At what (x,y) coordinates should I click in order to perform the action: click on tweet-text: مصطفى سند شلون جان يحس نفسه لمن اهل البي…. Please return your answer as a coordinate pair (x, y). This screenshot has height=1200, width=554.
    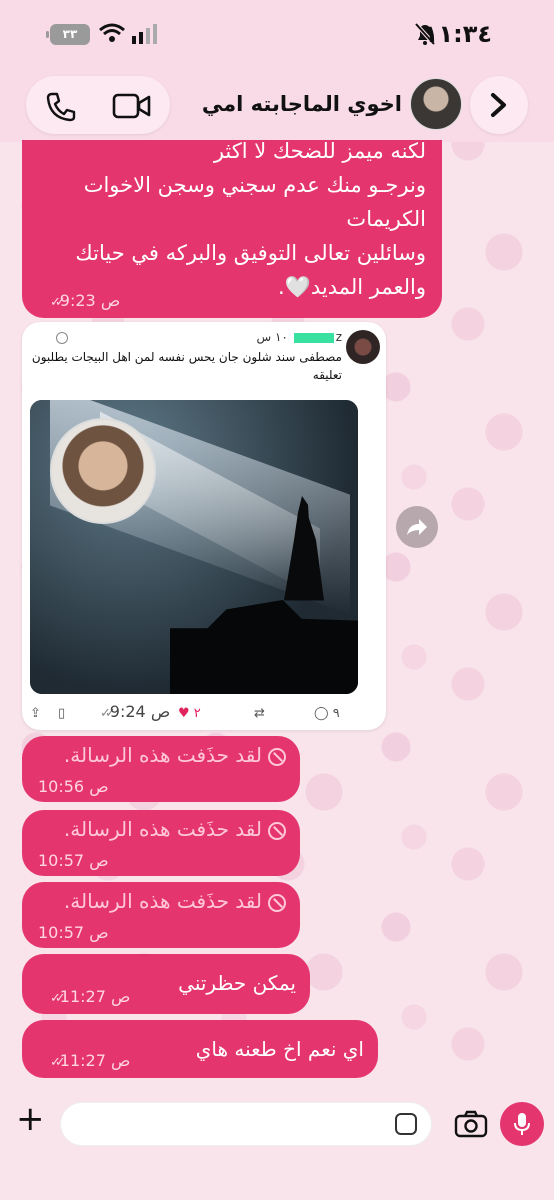
    Looking at the image, I should click on (186, 366).